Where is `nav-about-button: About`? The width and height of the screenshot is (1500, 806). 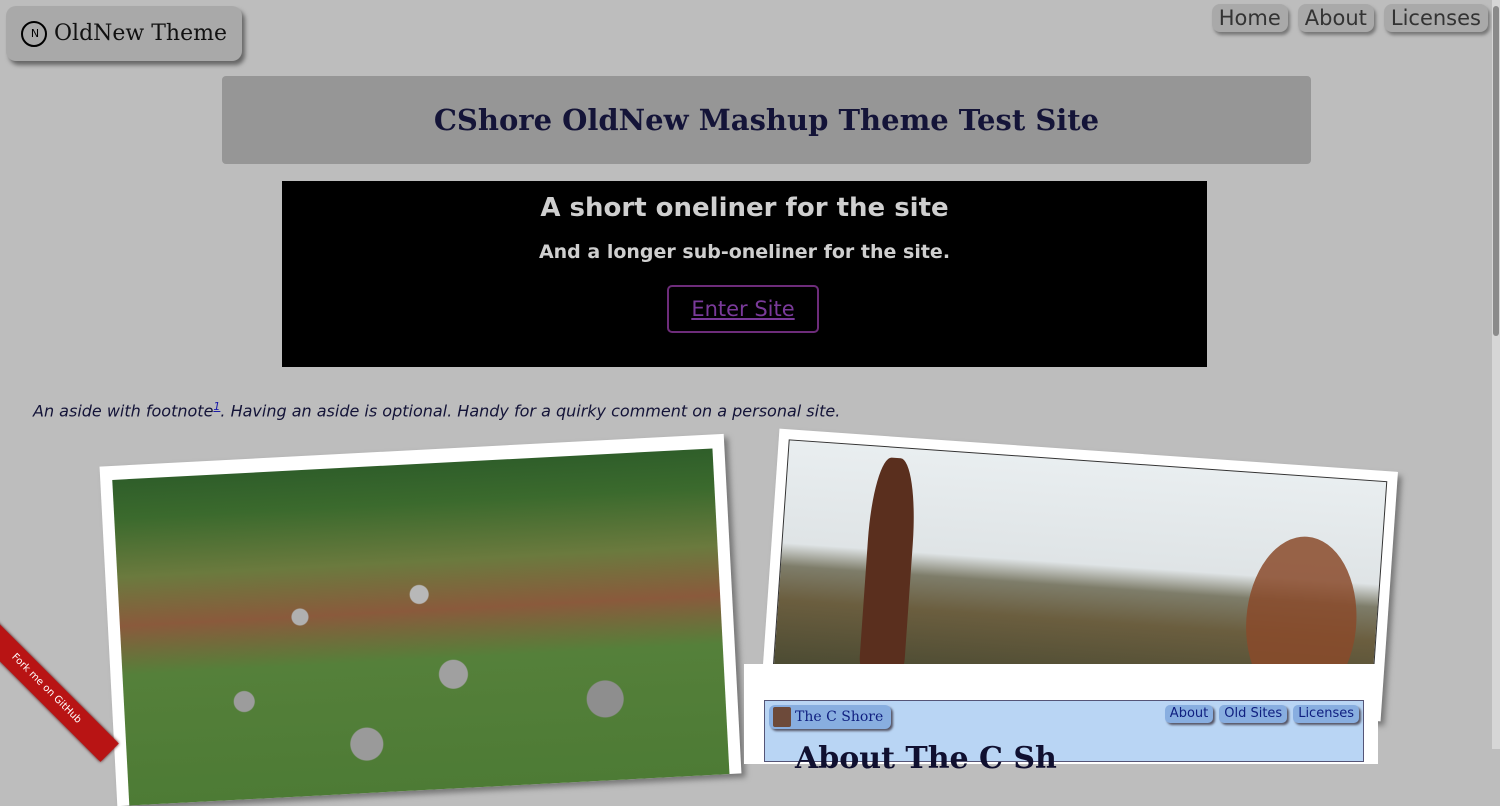 nav-about-button: About is located at coordinates (1335, 18).